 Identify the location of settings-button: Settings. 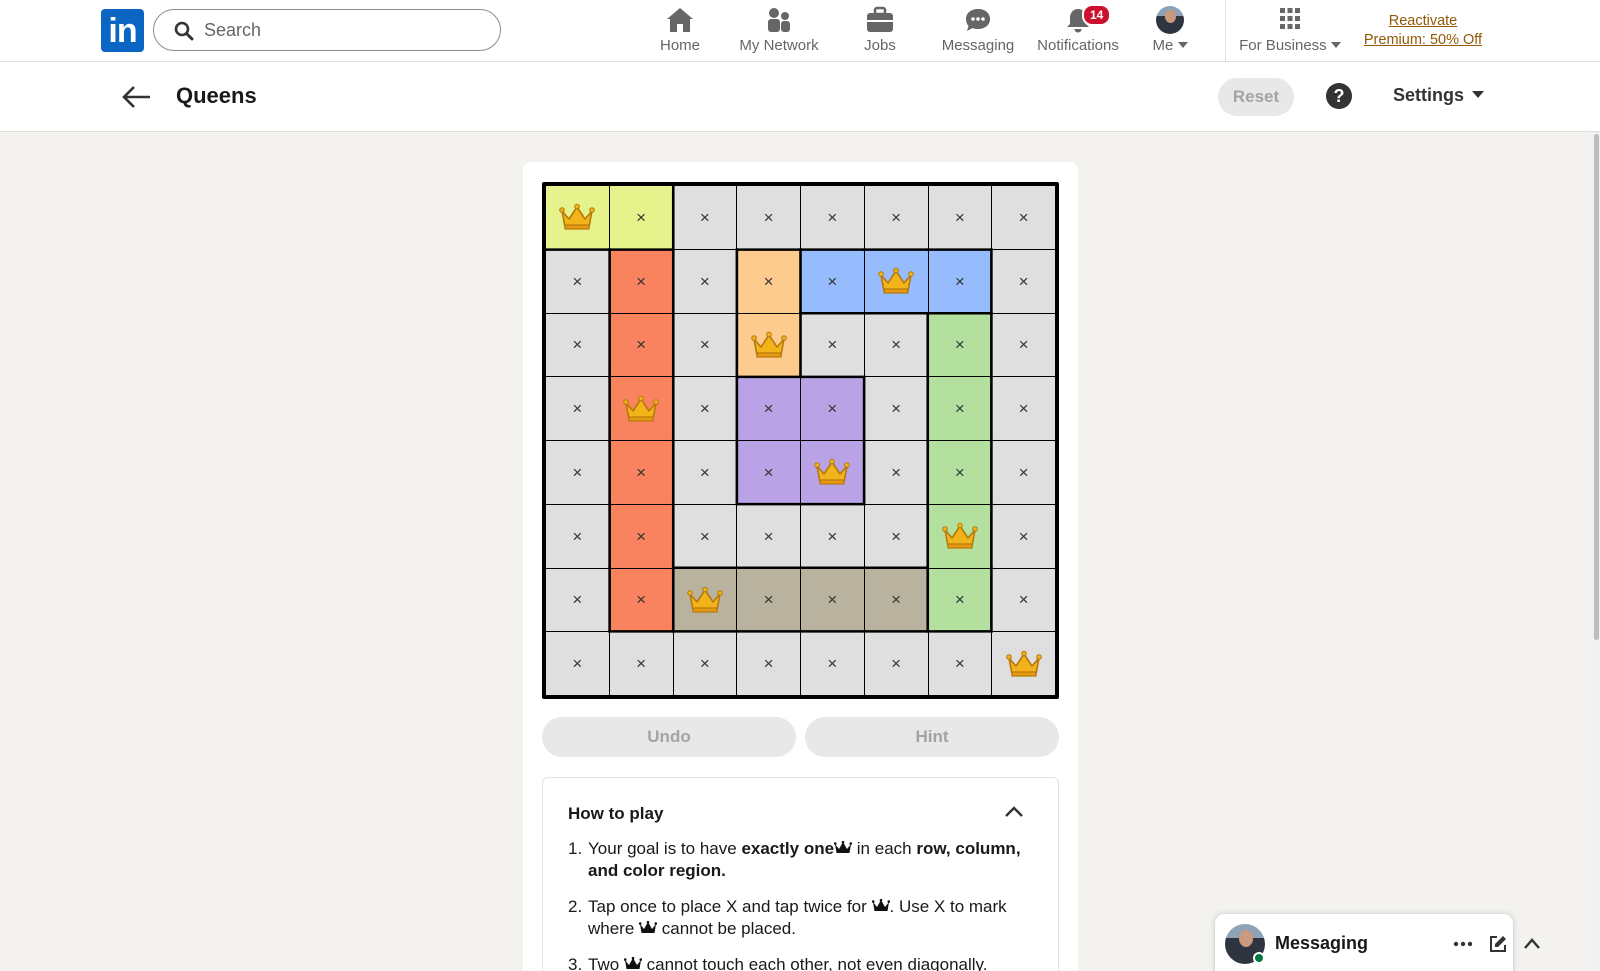
(1439, 95).